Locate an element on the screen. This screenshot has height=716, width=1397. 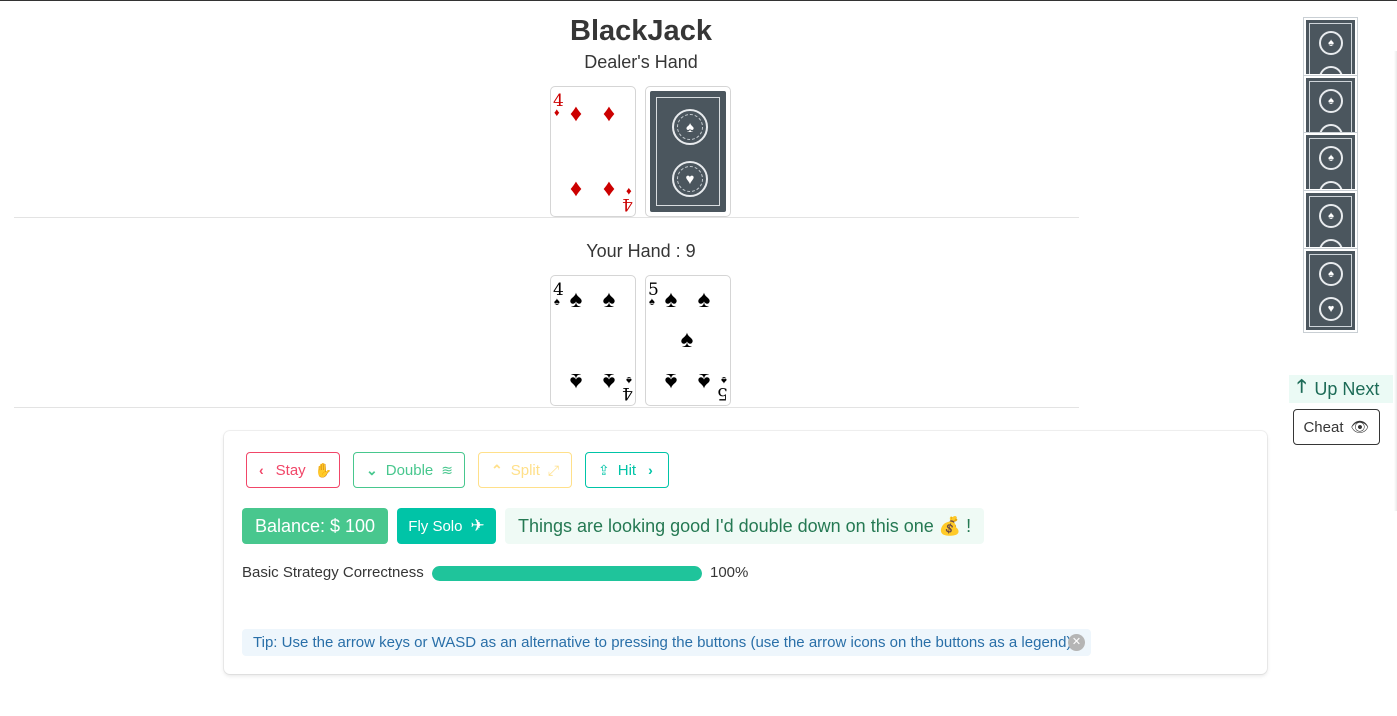
split-button: ⌃ Split ⤢ is located at coordinates (525, 470).